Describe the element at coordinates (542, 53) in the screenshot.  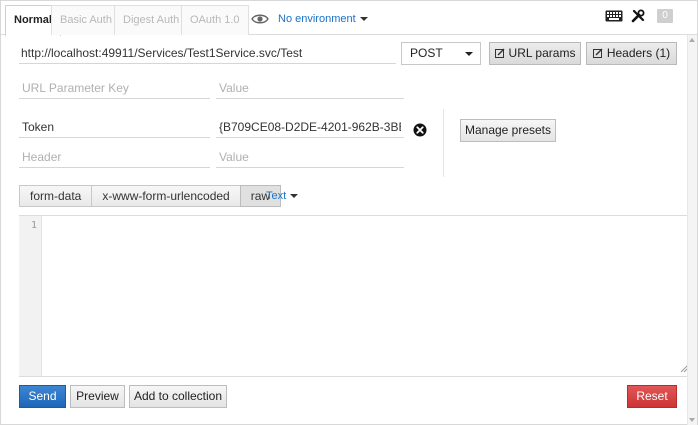
I see `url-params-label: URL params` at that location.